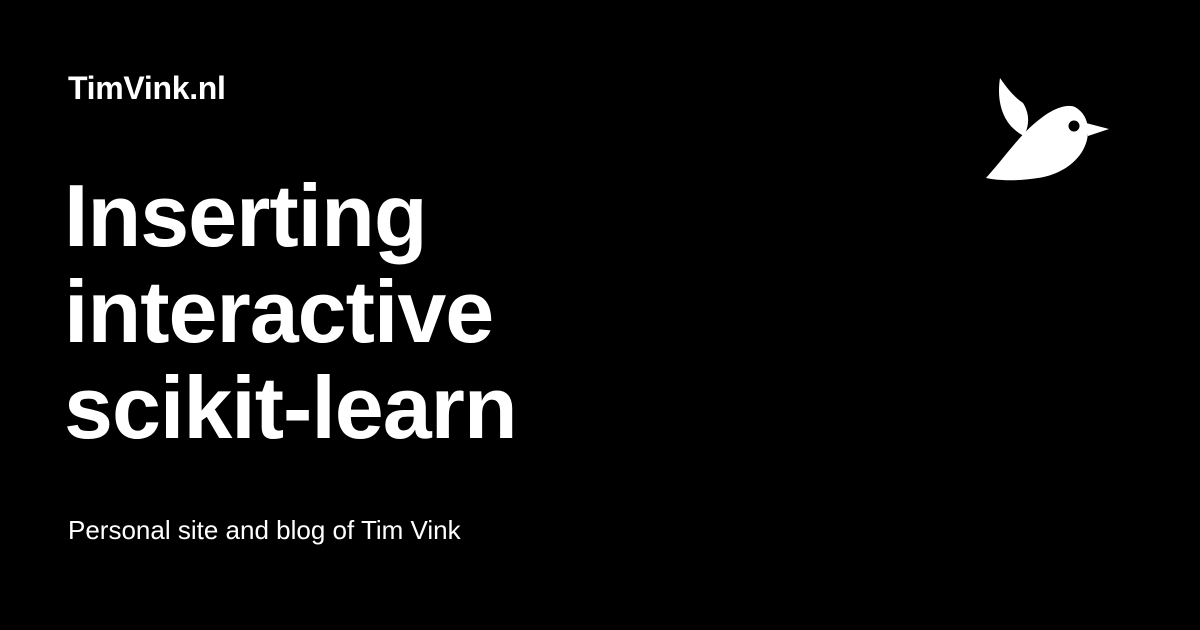  I want to click on post-title-line-1: Inserting, so click(246, 215).